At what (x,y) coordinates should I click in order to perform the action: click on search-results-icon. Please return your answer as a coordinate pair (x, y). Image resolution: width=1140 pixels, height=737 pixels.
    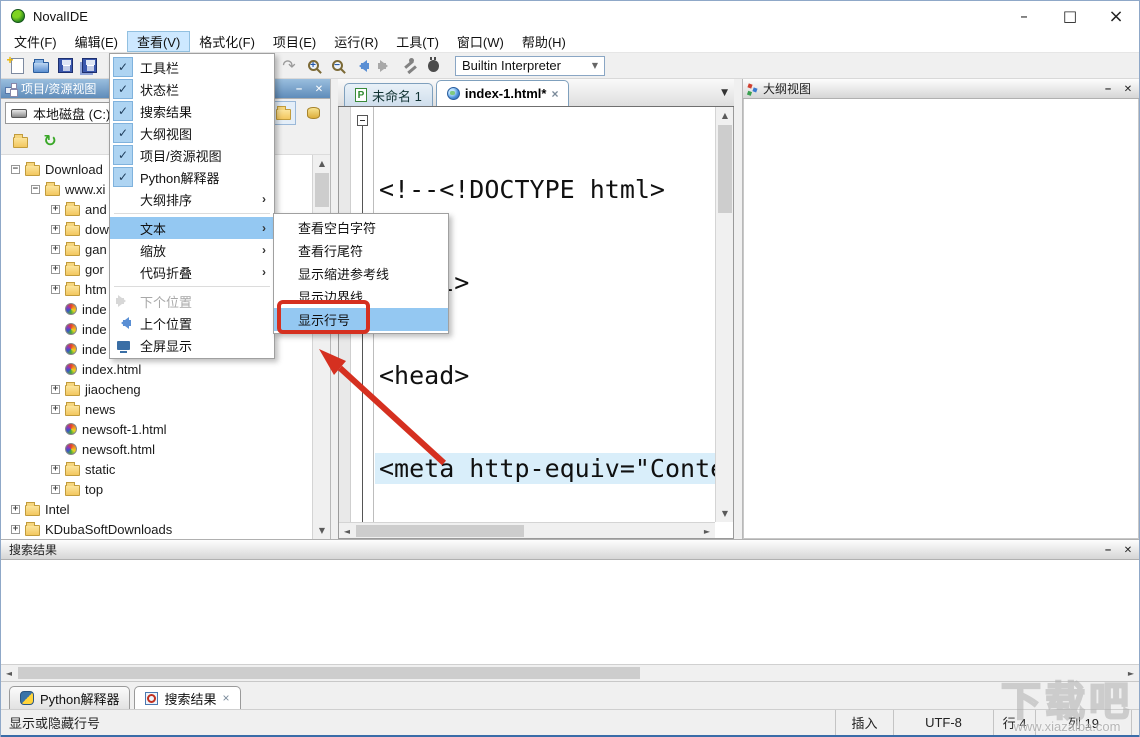
    Looking at the image, I should click on (152, 698).